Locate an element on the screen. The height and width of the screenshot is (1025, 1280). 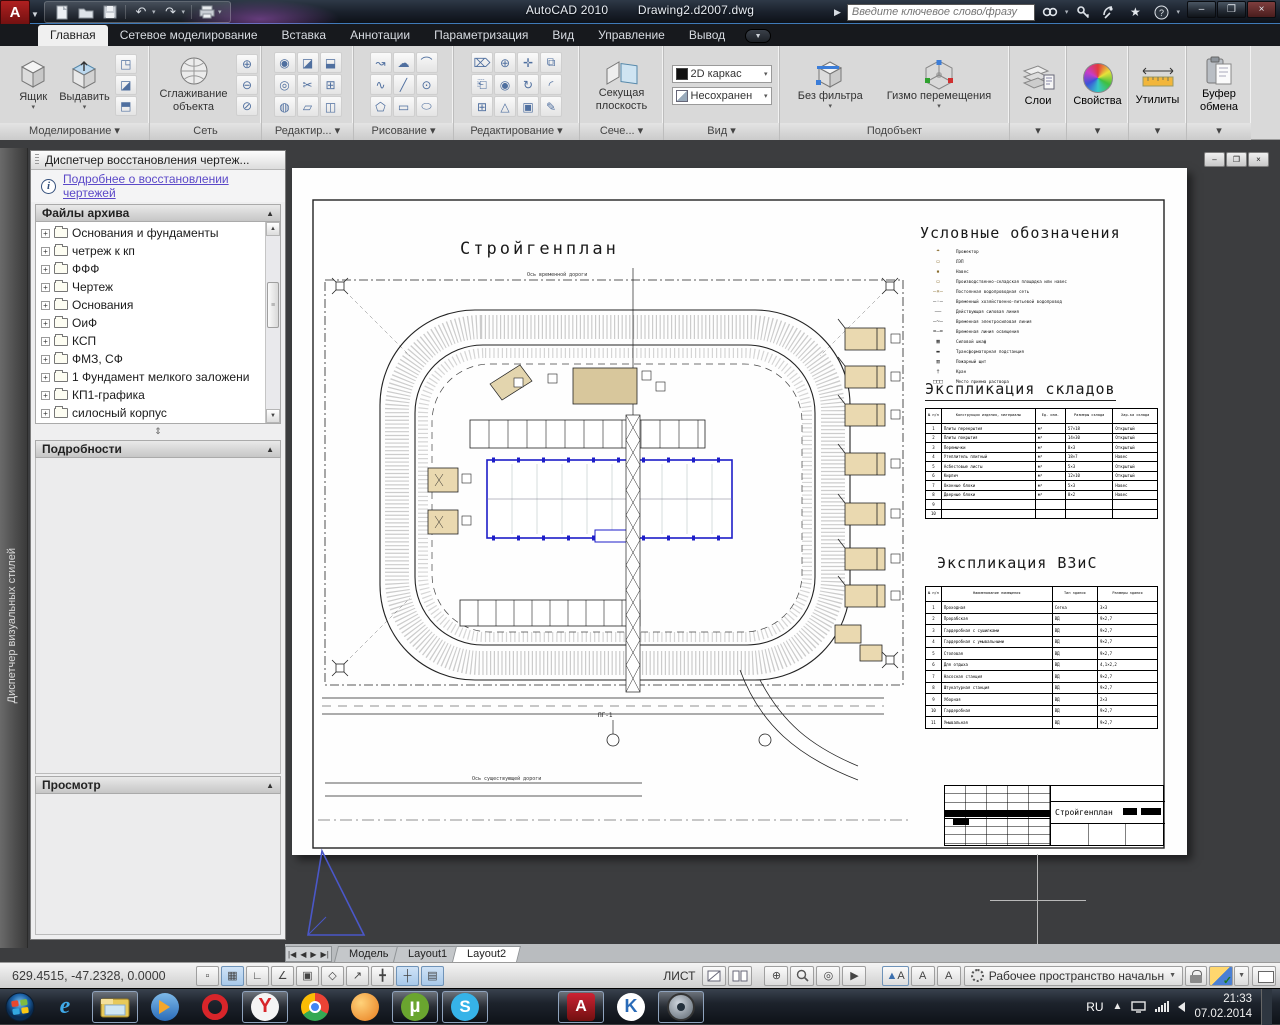
tree-item: + четреж к кп is located at coordinates (150, 251).